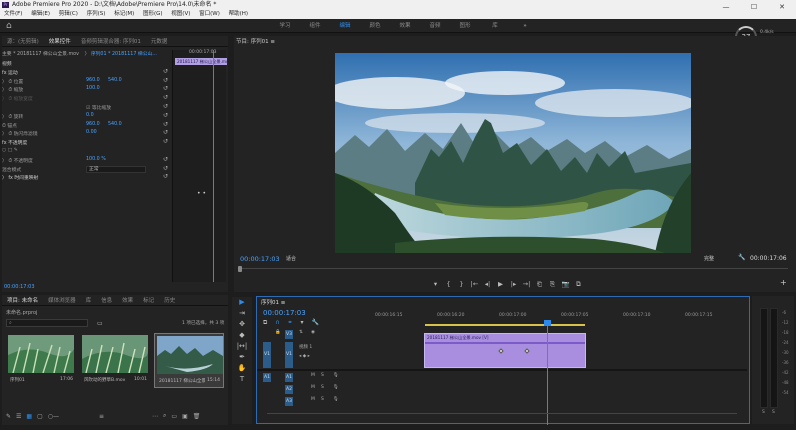 The width and height of the screenshot is (796, 430). What do you see at coordinates (267, 355) in the screenshot?
I see `source-patch-v1: V1` at bounding box center [267, 355].